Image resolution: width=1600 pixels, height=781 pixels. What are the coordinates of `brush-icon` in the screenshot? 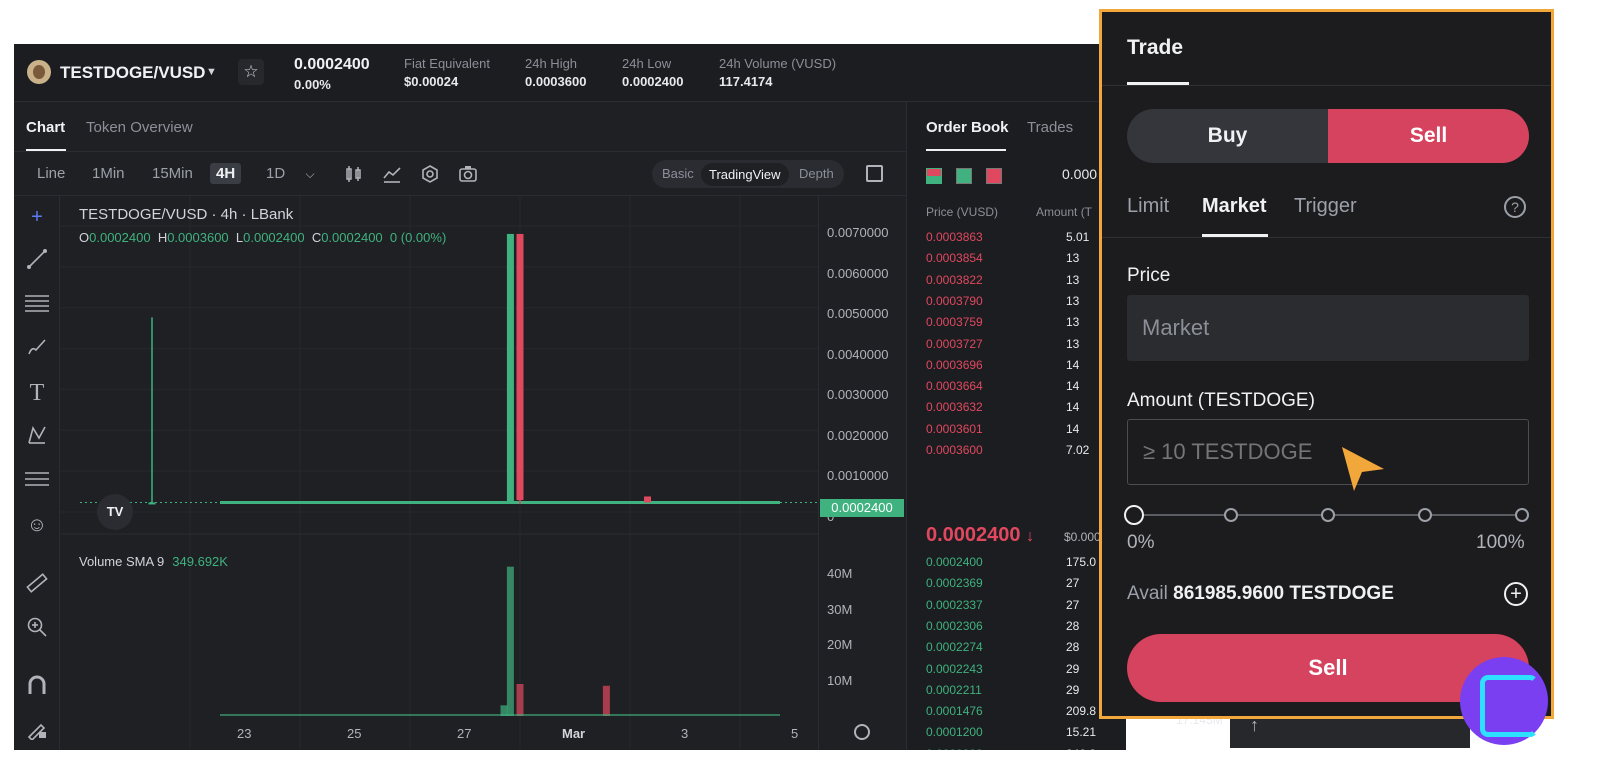 It's located at (37, 349).